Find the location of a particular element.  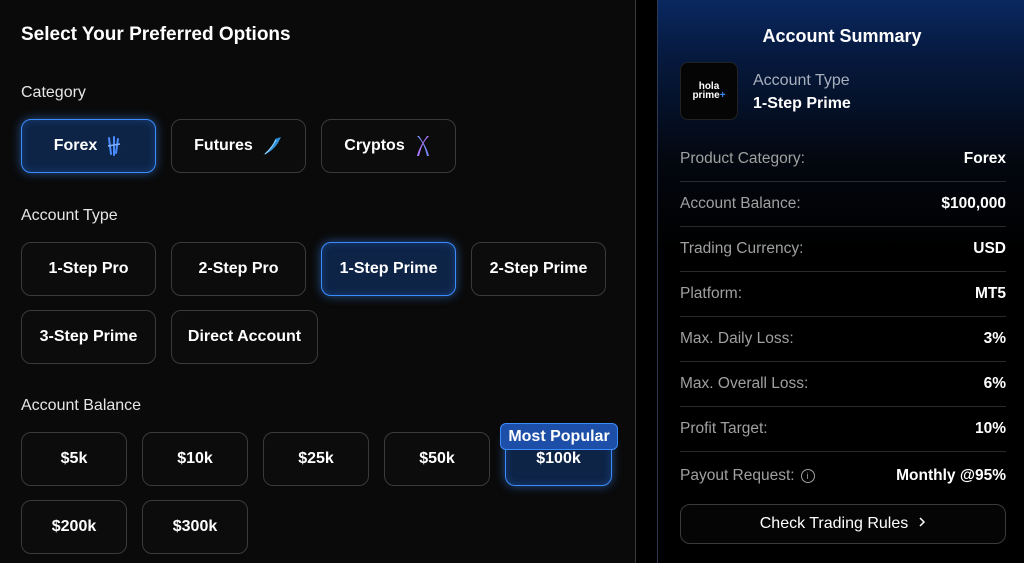

cryptos-icon is located at coordinates (423, 146).